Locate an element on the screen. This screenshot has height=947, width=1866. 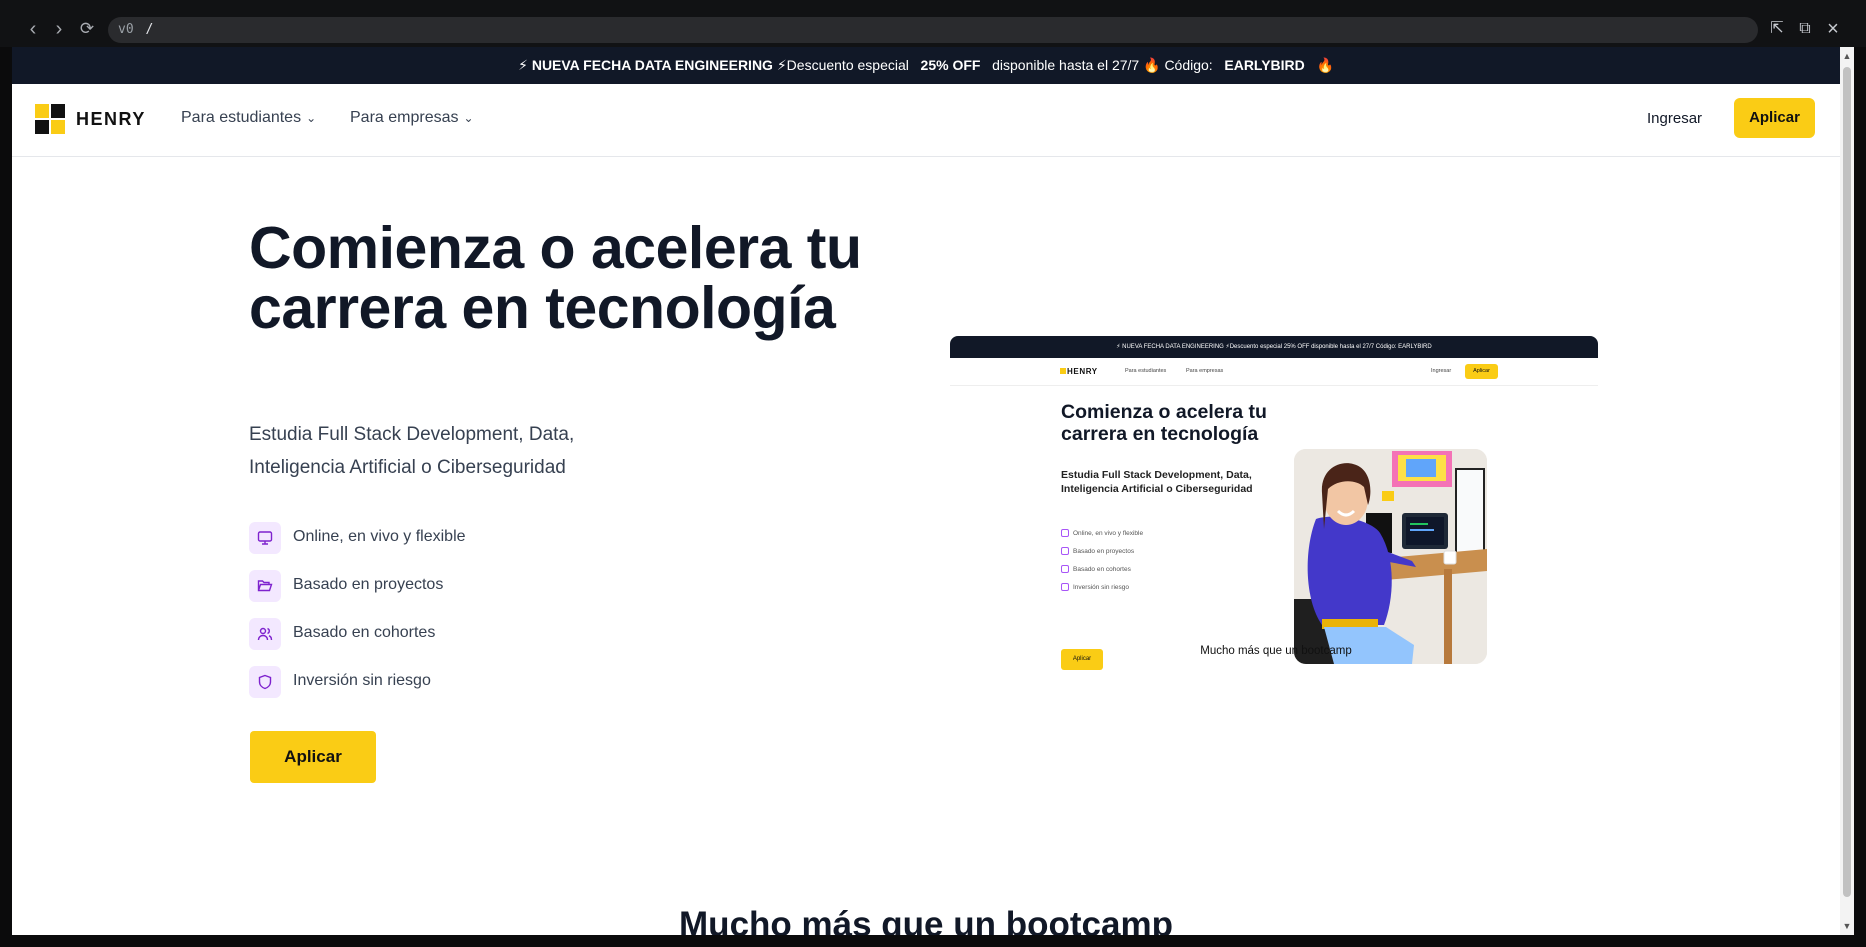
promo-discount: 25% OFF is located at coordinates (950, 65).